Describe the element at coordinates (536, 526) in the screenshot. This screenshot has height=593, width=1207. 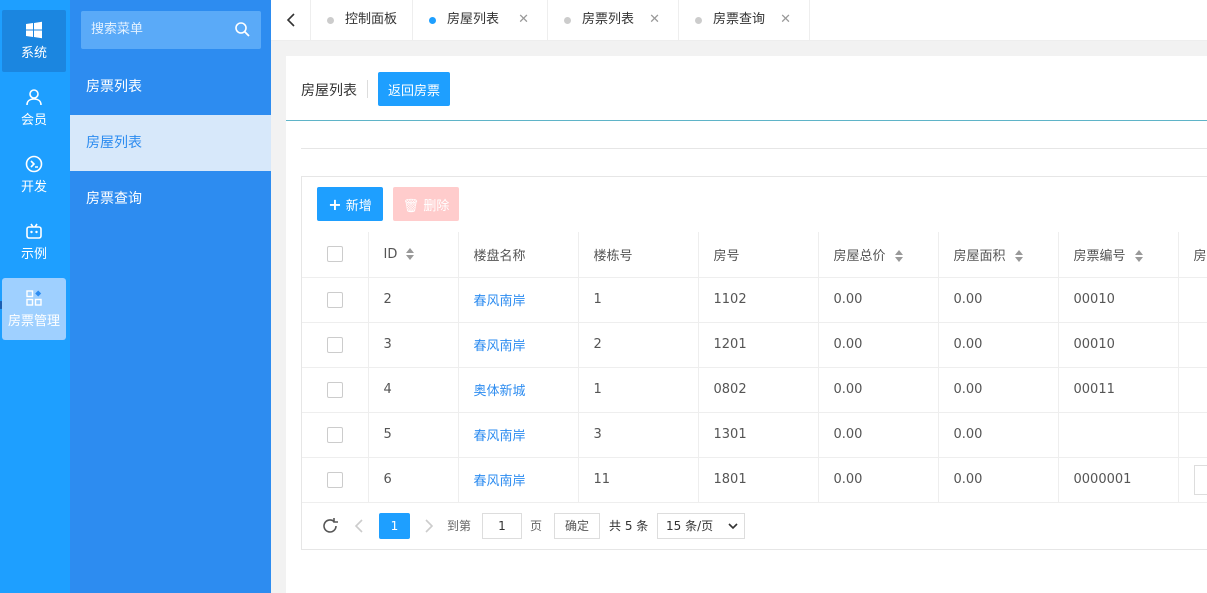
I see `page-unit-label: 页` at that location.